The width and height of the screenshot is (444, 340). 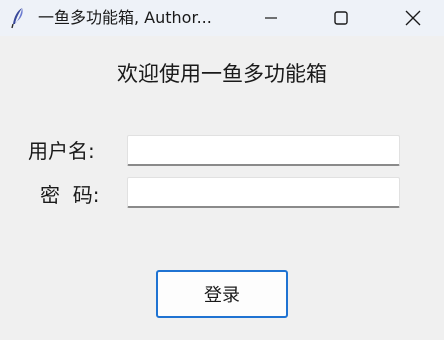 What do you see at coordinates (222, 74) in the screenshot?
I see `welcome-heading: 欢迎使用一鱼多功能箱` at bounding box center [222, 74].